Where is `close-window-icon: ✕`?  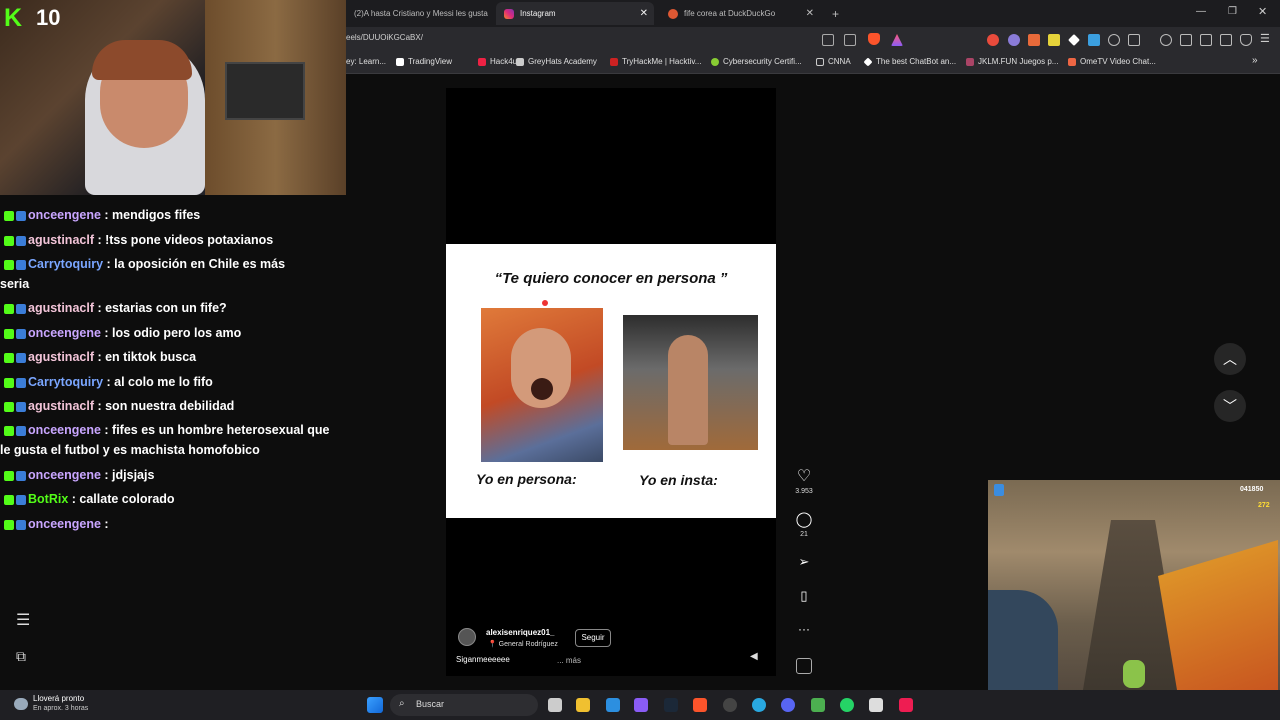 close-window-icon: ✕ is located at coordinates (1262, 11).